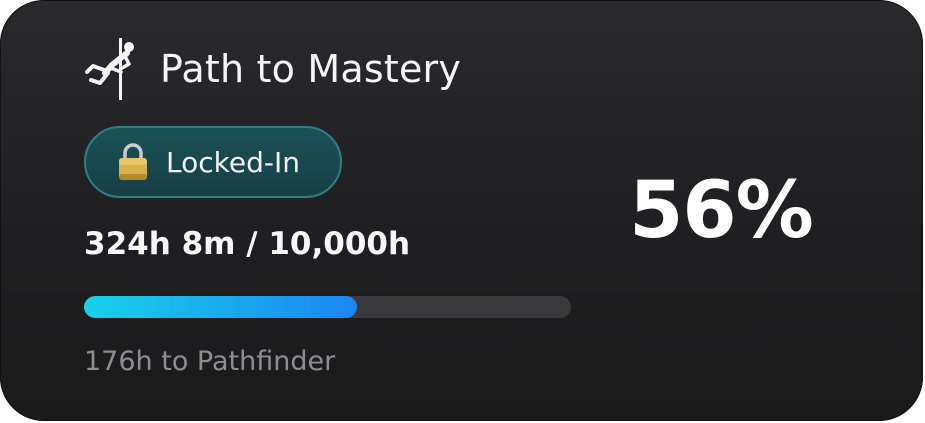  Describe the element at coordinates (210, 361) in the screenshot. I see `next-milestone-text: 176h to Pathfinder` at that location.